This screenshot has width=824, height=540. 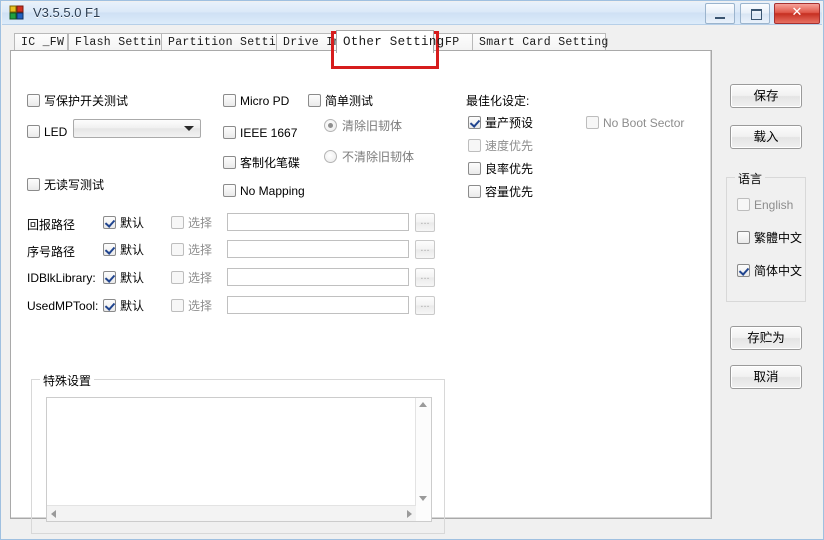 What do you see at coordinates (264, 191) in the screenshot?
I see `checkbox-no-mapping: No Mapping` at bounding box center [264, 191].